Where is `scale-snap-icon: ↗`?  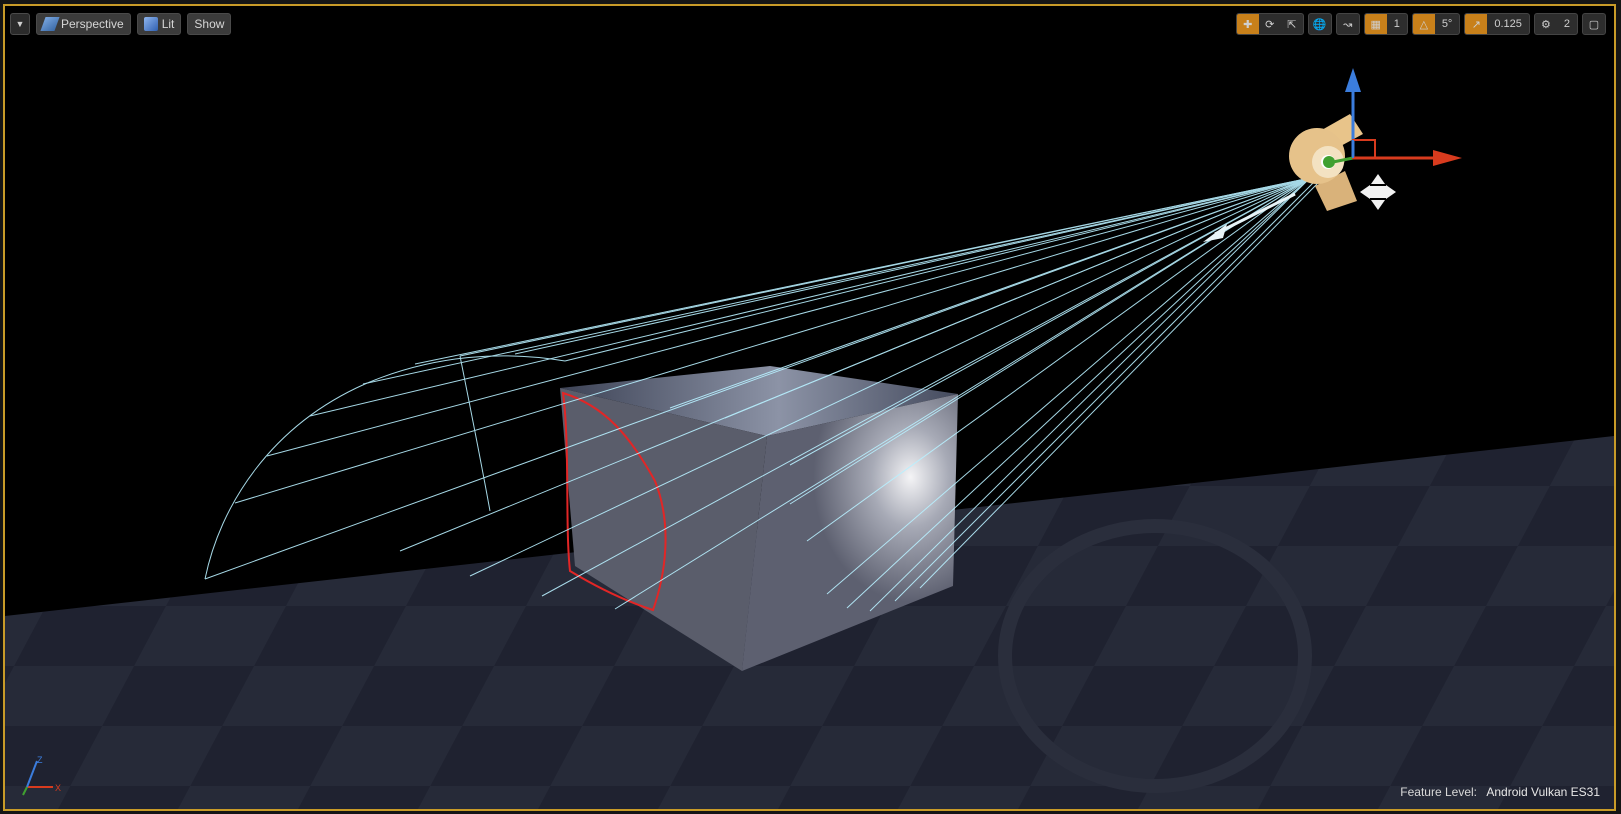 scale-snap-icon: ↗ is located at coordinates (1476, 24).